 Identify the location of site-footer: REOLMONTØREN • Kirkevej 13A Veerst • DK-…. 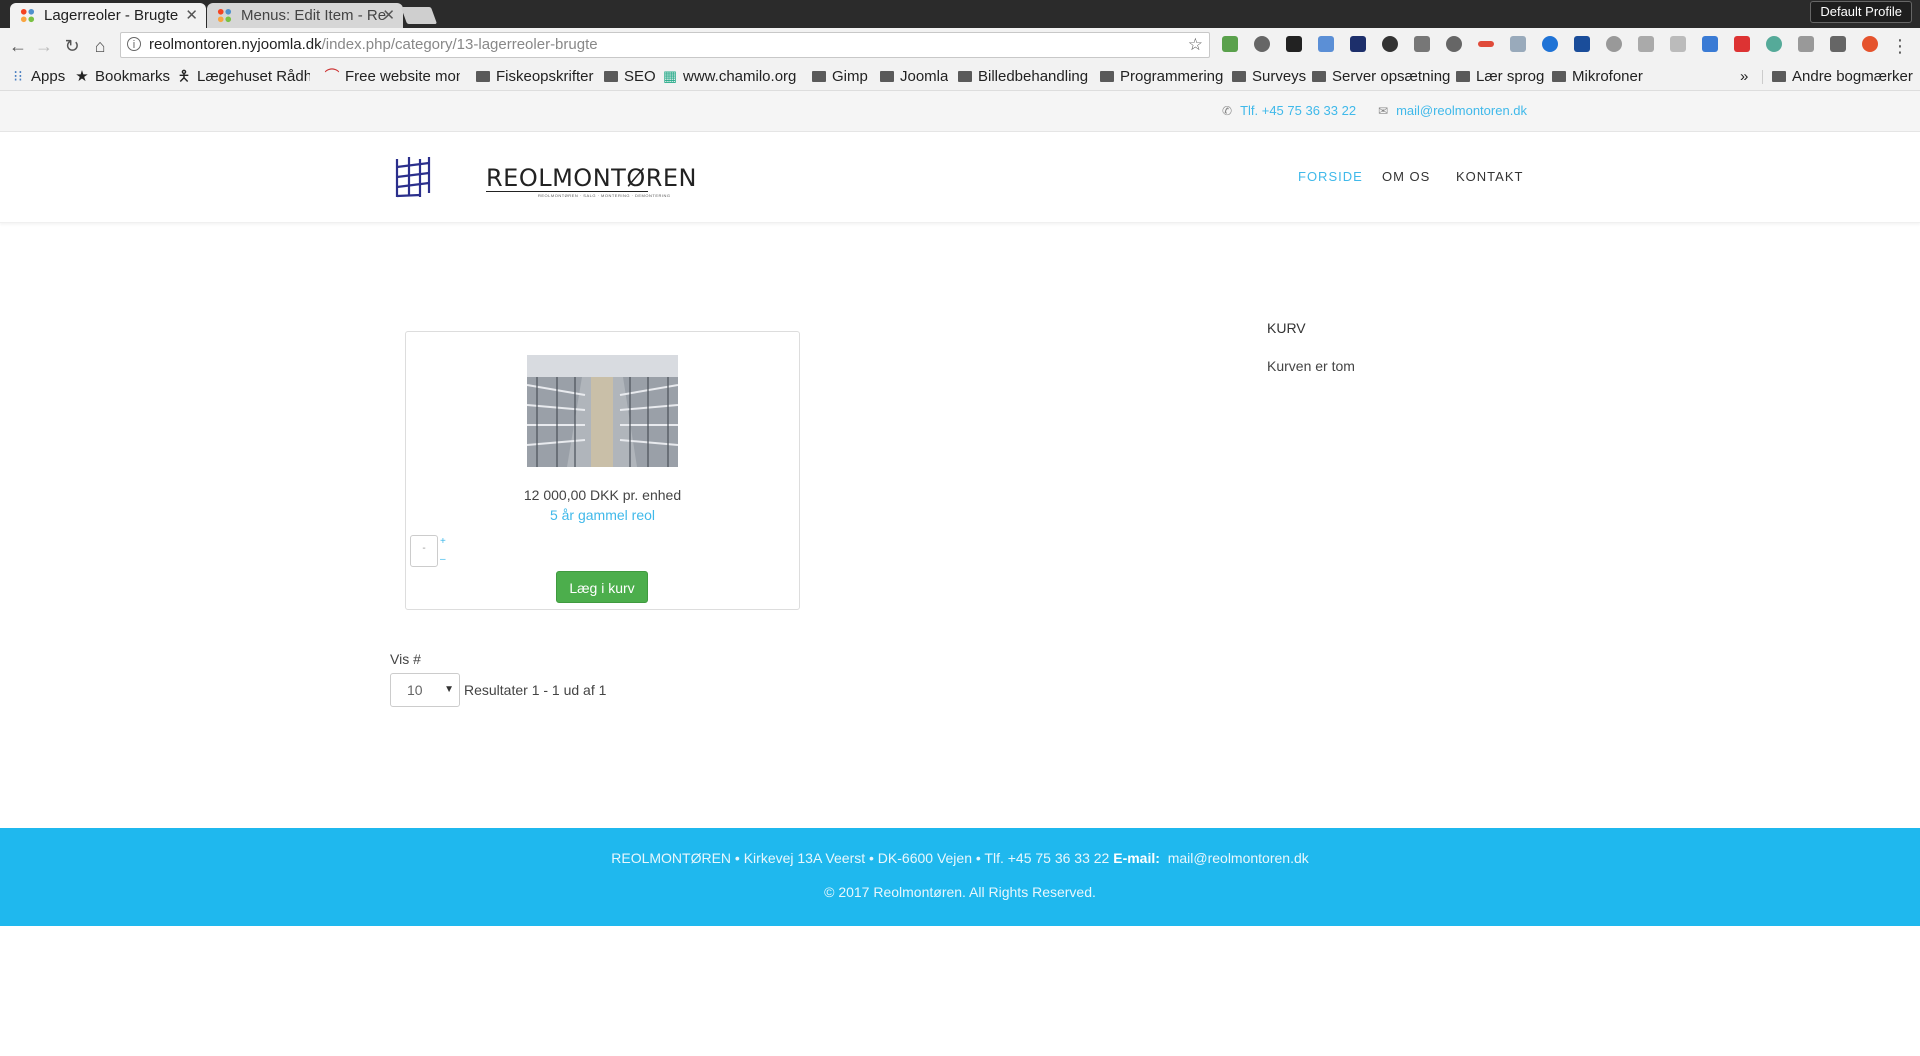
(960, 877).